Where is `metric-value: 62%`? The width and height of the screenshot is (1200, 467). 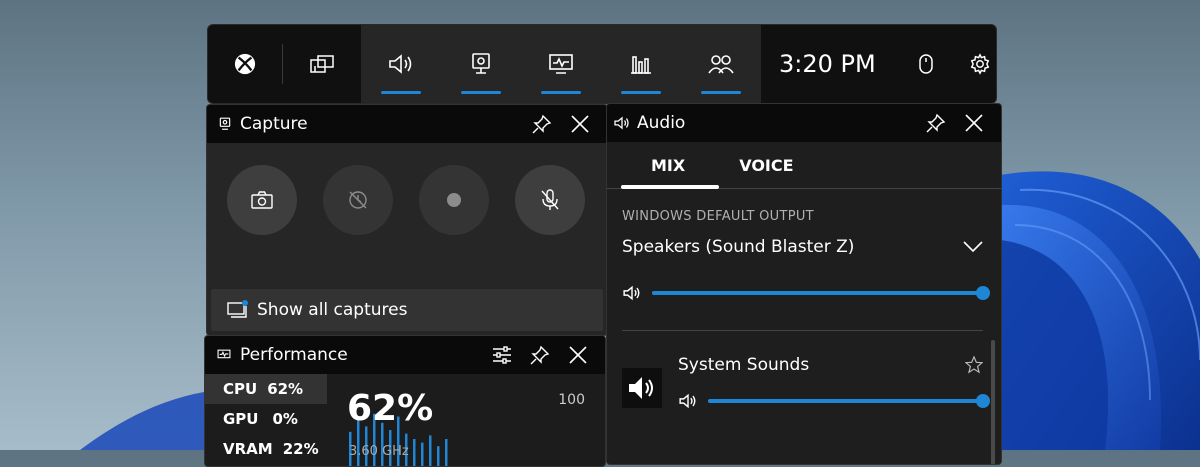
metric-value: 62% is located at coordinates (285, 389).